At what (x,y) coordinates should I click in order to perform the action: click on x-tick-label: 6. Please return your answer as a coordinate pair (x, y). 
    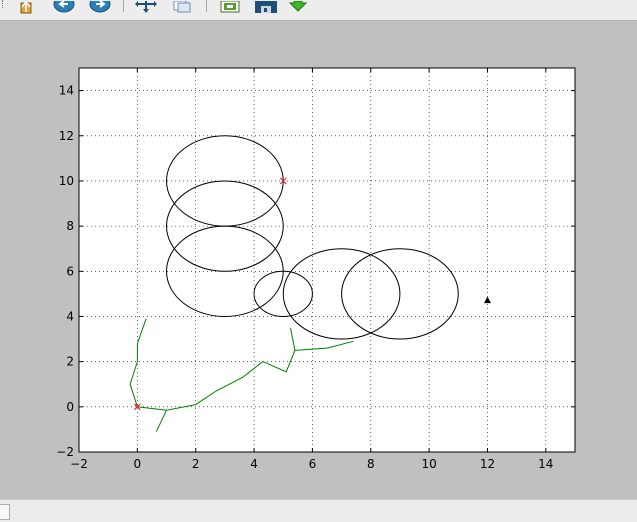
    Looking at the image, I should click on (313, 464).